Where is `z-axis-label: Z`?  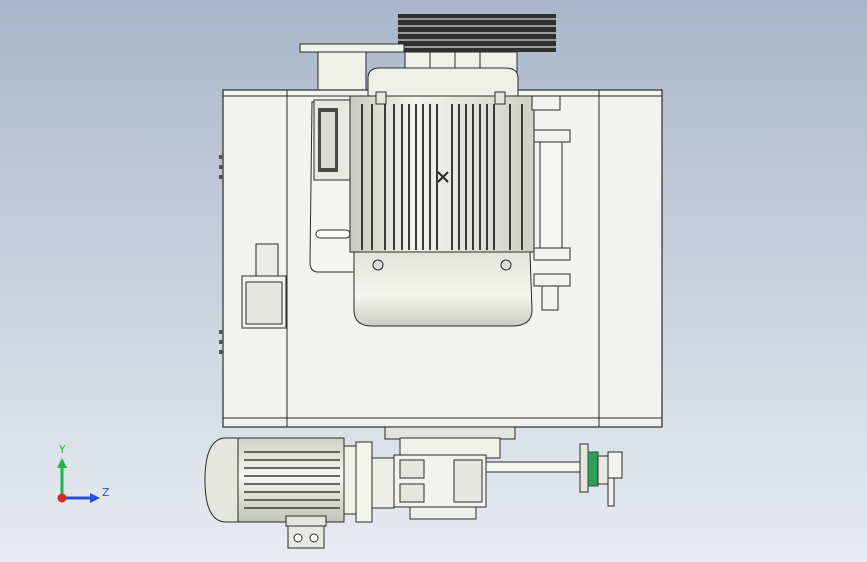
z-axis-label: Z is located at coordinates (106, 492).